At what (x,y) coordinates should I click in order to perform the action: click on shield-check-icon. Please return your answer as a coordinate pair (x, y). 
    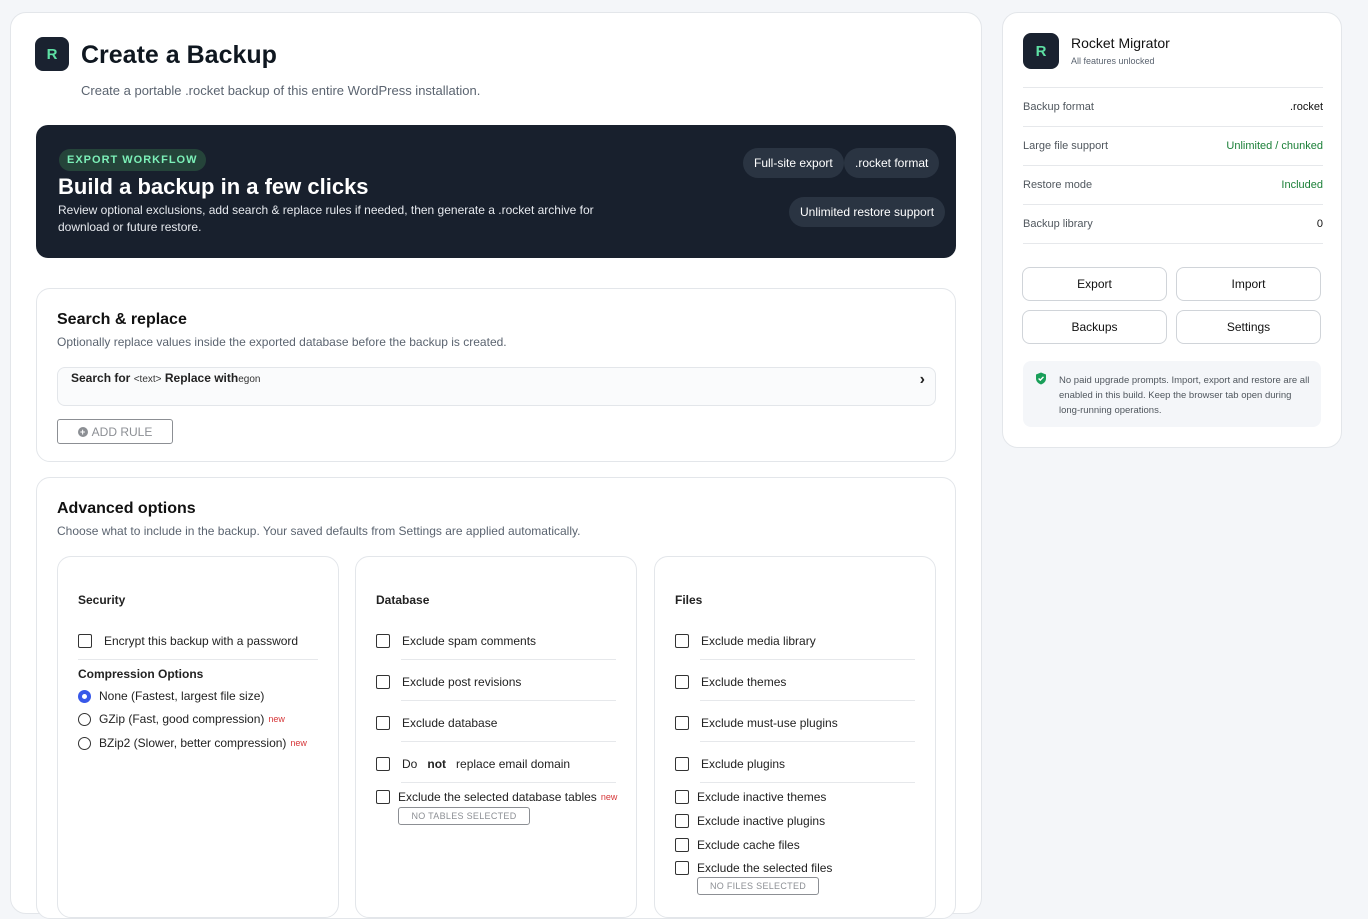
    Looking at the image, I should click on (1041, 381).